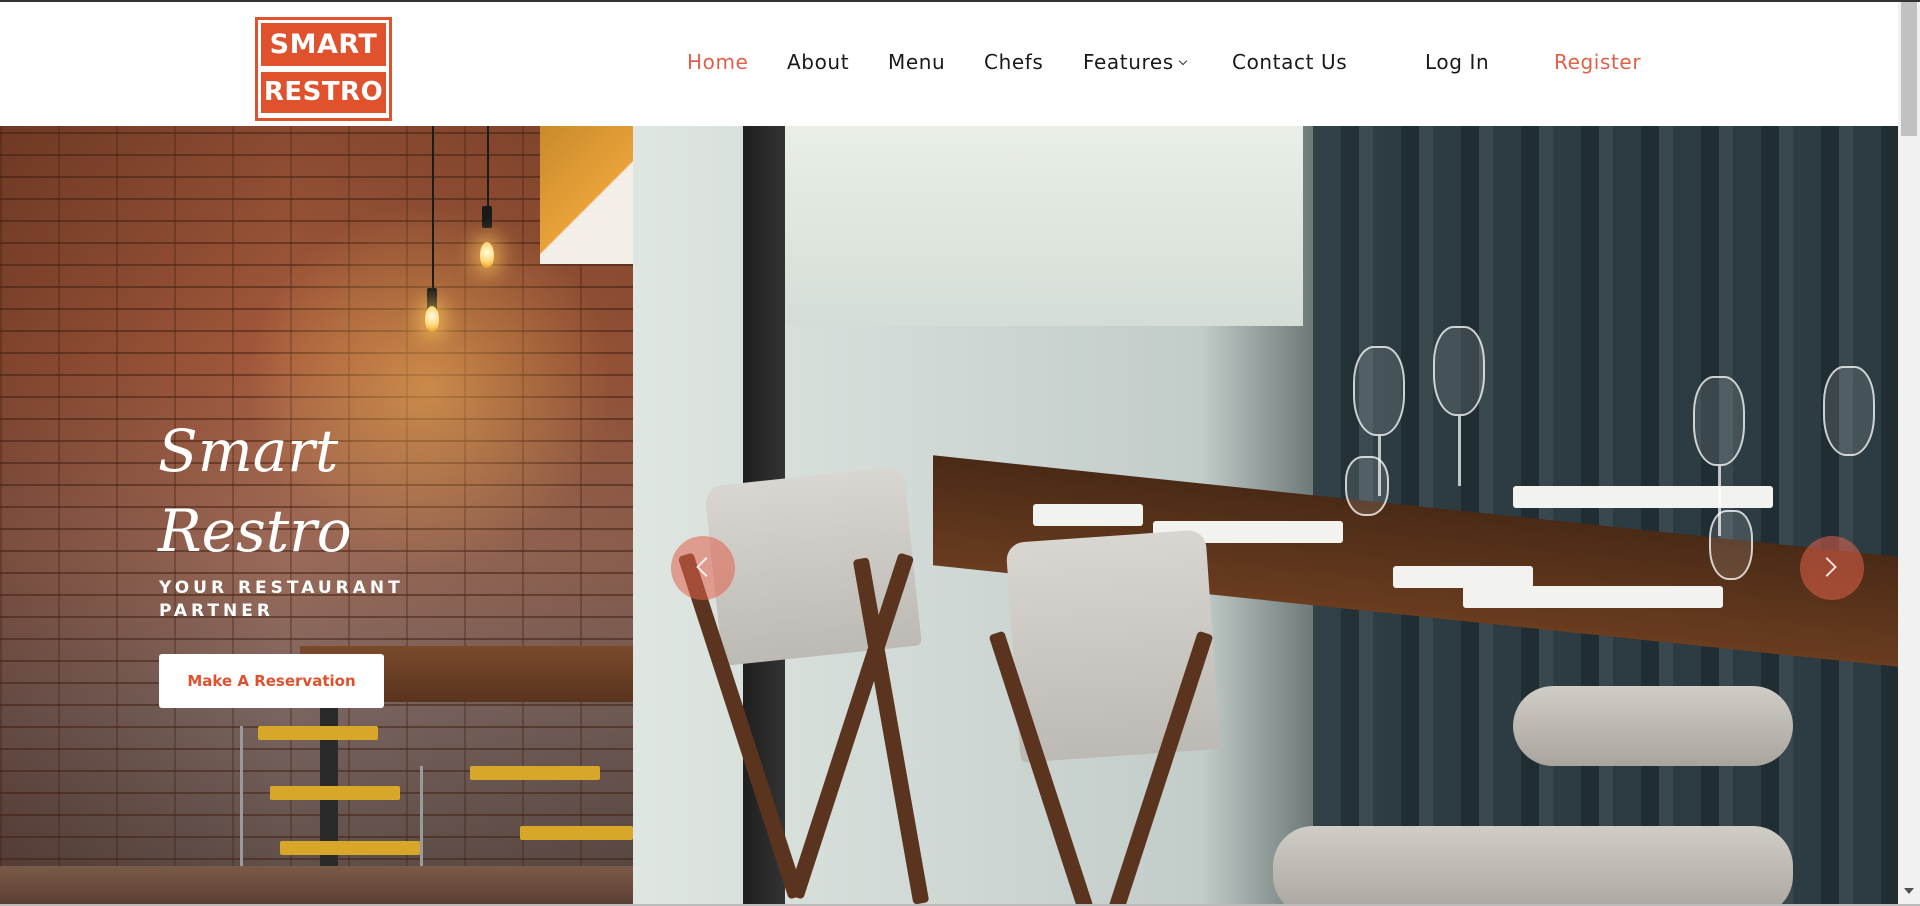 This screenshot has height=906, width=1920. I want to click on nav-item-features: Features, so click(1135, 62).